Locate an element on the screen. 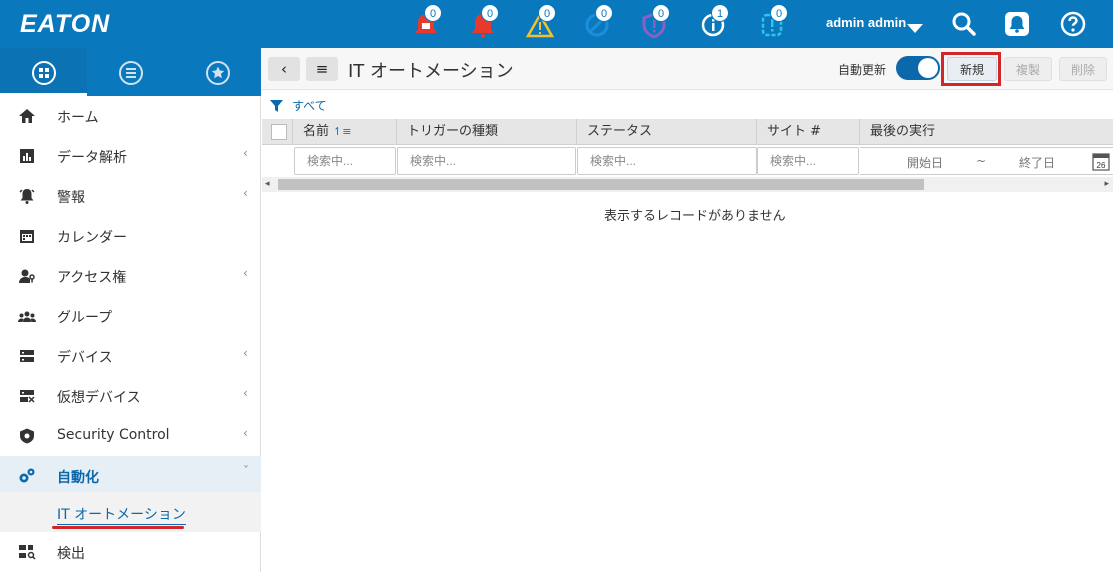 The height and width of the screenshot is (572, 1113). tab-favorites is located at coordinates (217, 72).